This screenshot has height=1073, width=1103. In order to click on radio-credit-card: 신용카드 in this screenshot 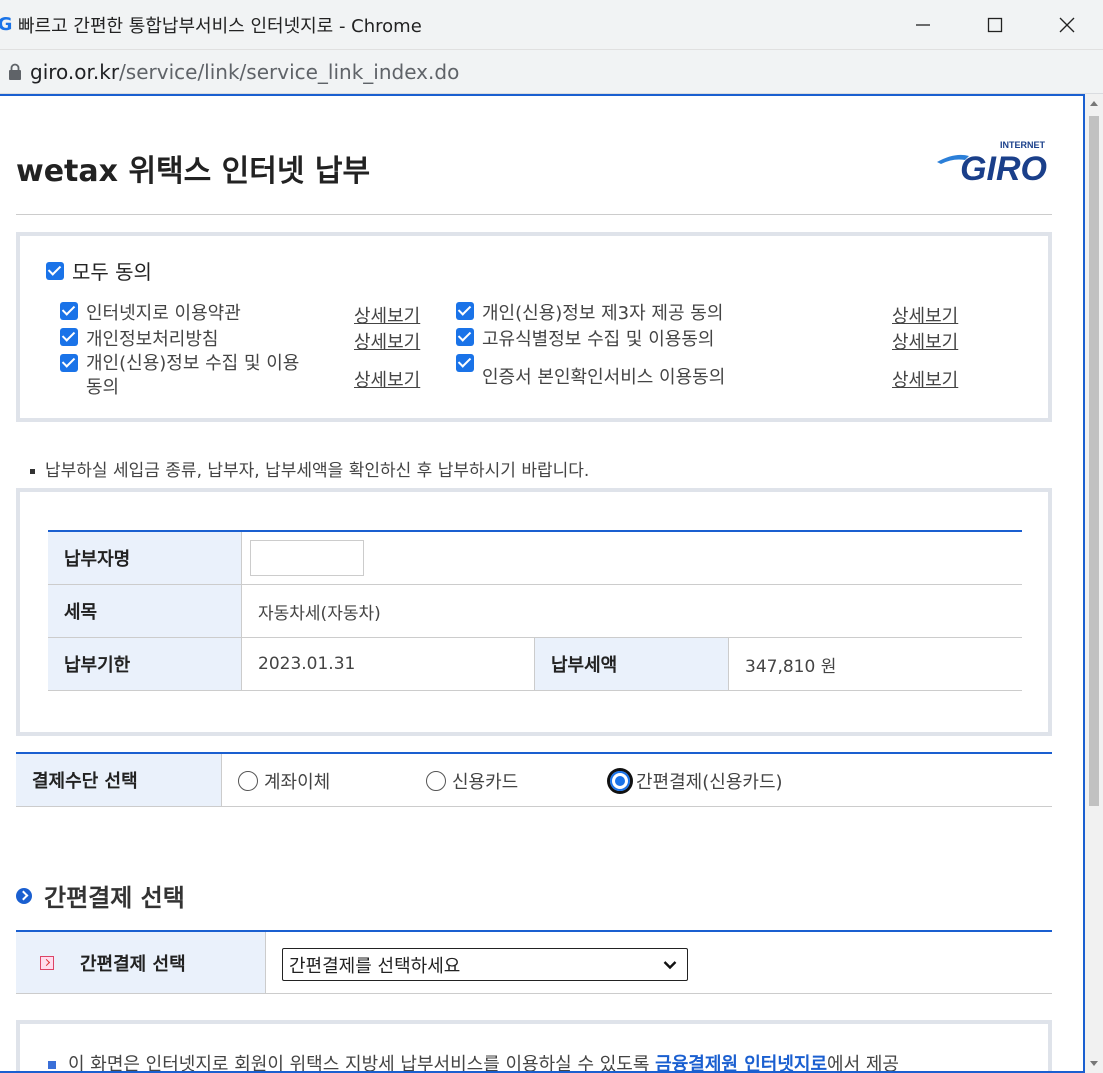, I will do `click(472, 781)`.